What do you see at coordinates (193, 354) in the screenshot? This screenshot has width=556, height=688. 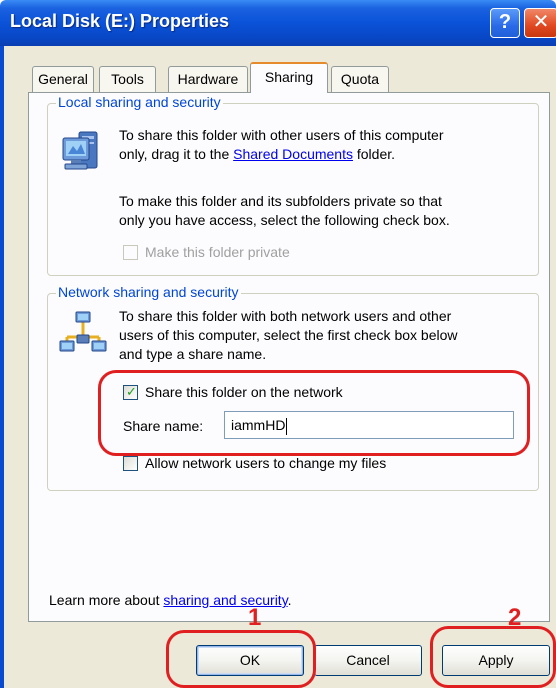 I see `network-sharing-text-3: and type a share name.` at bounding box center [193, 354].